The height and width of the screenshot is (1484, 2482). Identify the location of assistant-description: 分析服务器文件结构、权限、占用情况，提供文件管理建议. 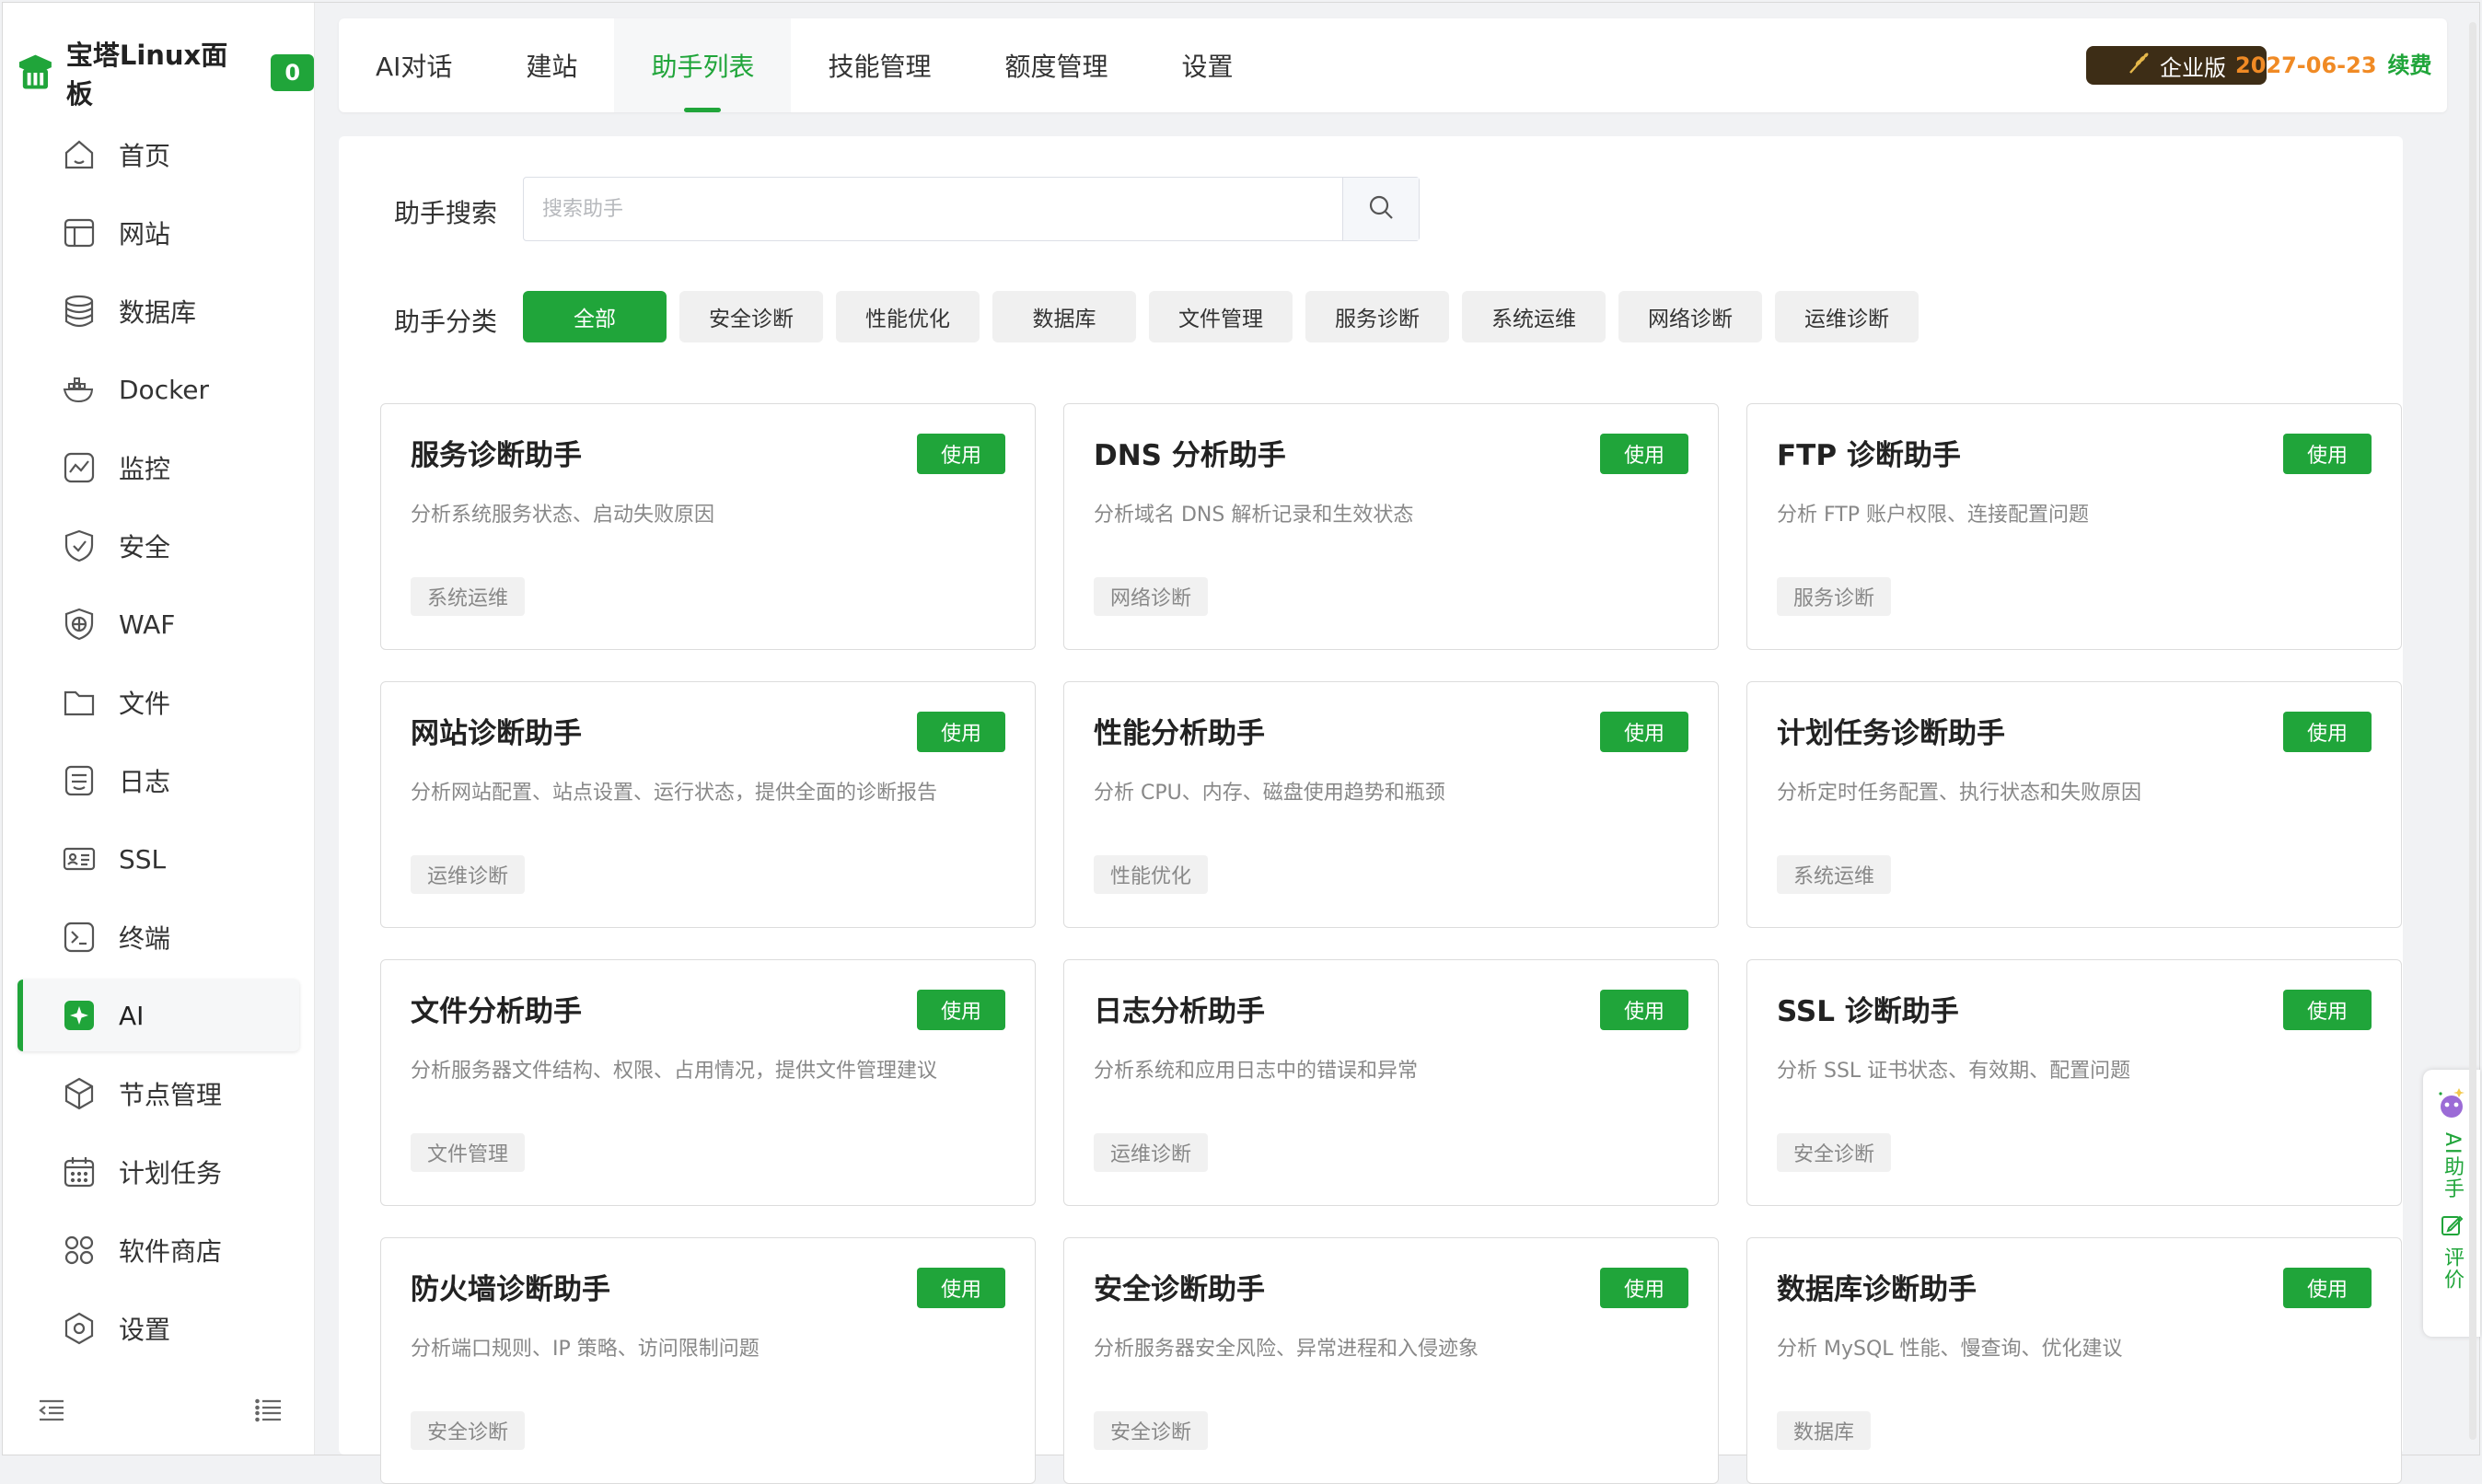
(674, 1071).